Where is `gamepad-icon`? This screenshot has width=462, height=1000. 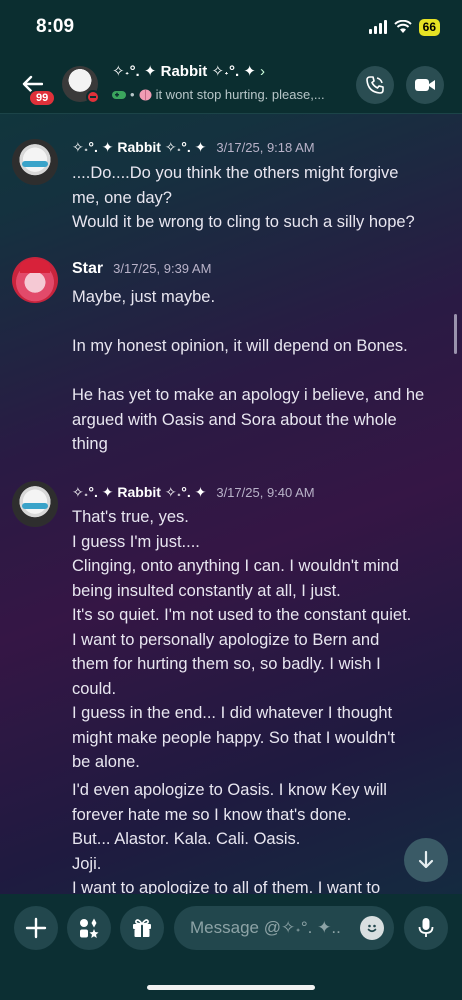
gamepad-icon is located at coordinates (119, 94).